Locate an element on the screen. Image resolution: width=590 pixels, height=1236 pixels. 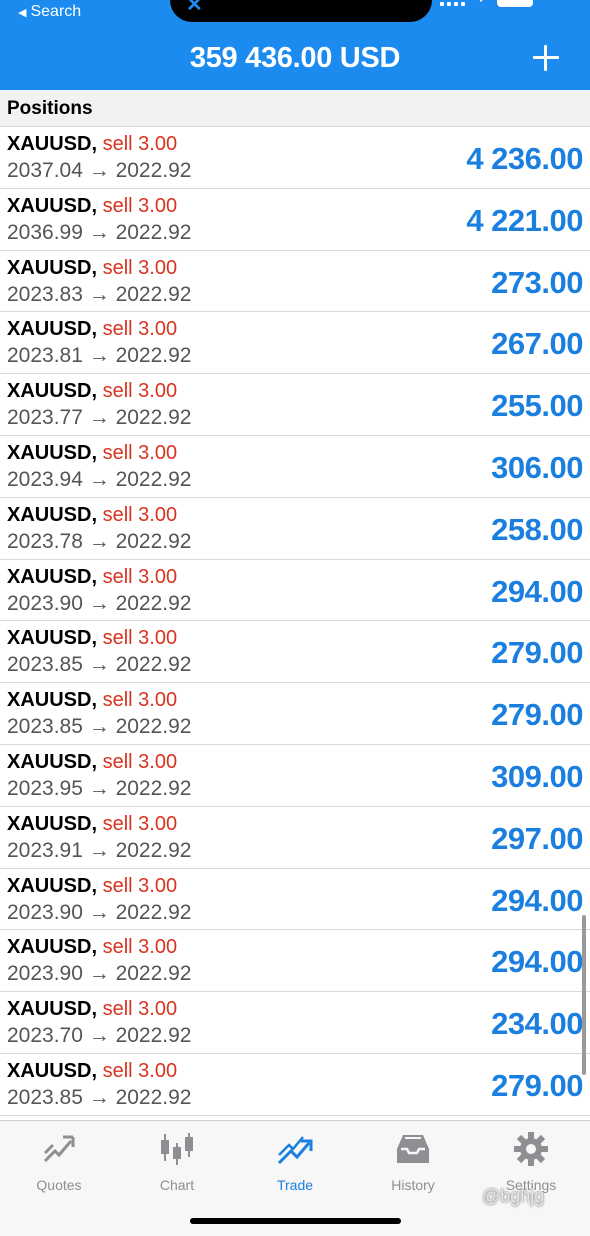
position-row: XAUUSD, sell 3.00 2023.81 → 2022.92 267.00 is located at coordinates (295, 343).